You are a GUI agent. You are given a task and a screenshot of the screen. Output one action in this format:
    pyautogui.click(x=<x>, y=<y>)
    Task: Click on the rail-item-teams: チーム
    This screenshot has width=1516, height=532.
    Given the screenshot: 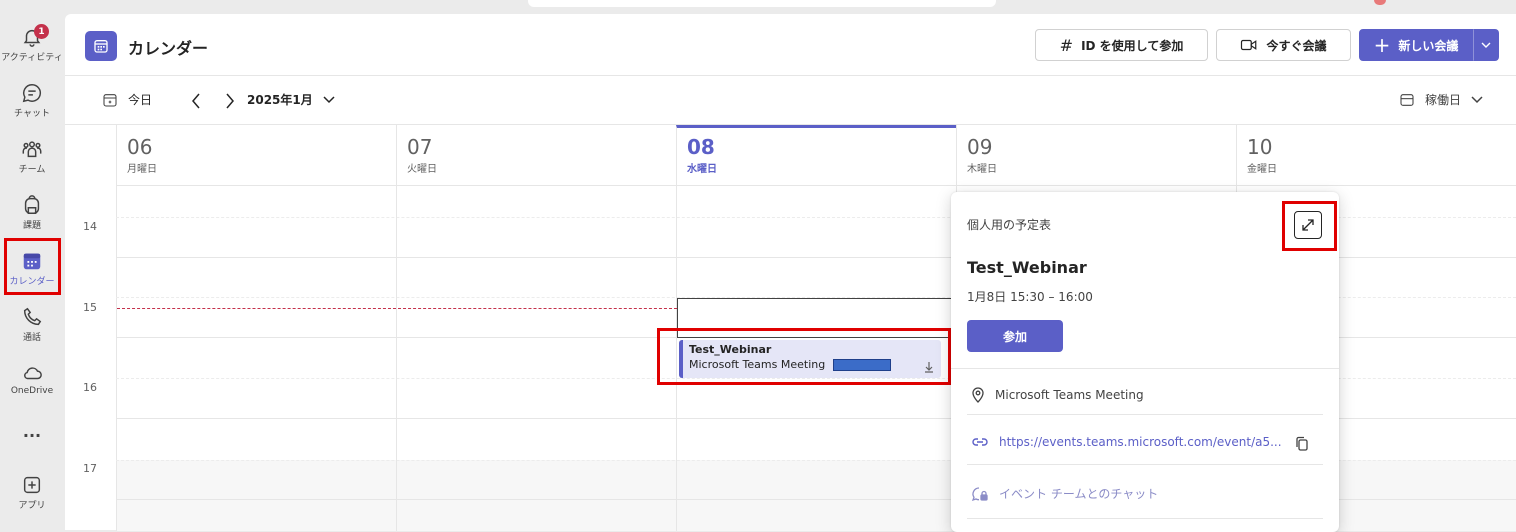 What is the action you would take?
    pyautogui.click(x=32, y=157)
    